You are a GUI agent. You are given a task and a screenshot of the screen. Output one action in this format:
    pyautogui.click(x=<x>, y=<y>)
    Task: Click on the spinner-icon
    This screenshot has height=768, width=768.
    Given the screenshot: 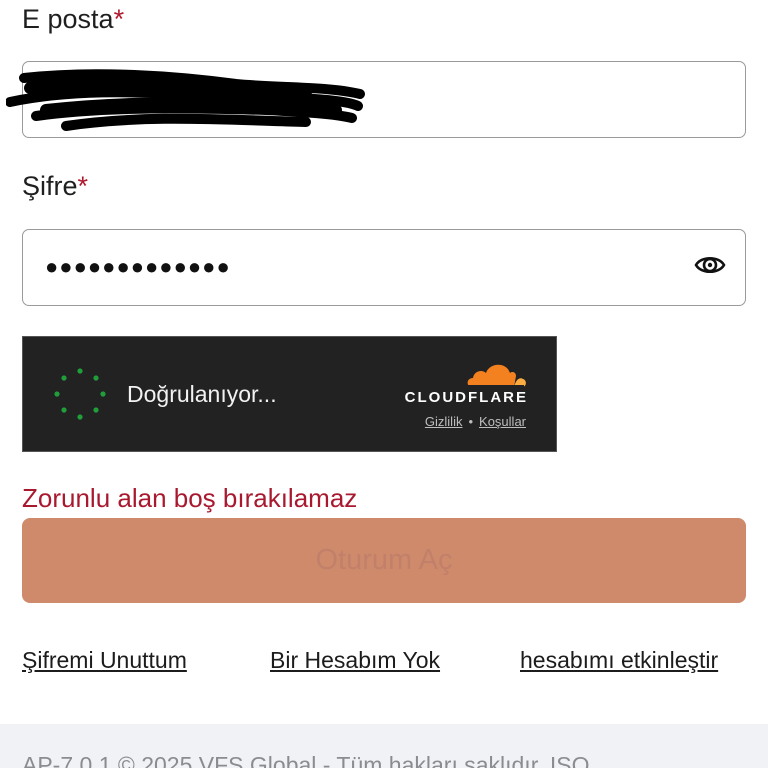 What is the action you would take?
    pyautogui.click(x=80, y=394)
    